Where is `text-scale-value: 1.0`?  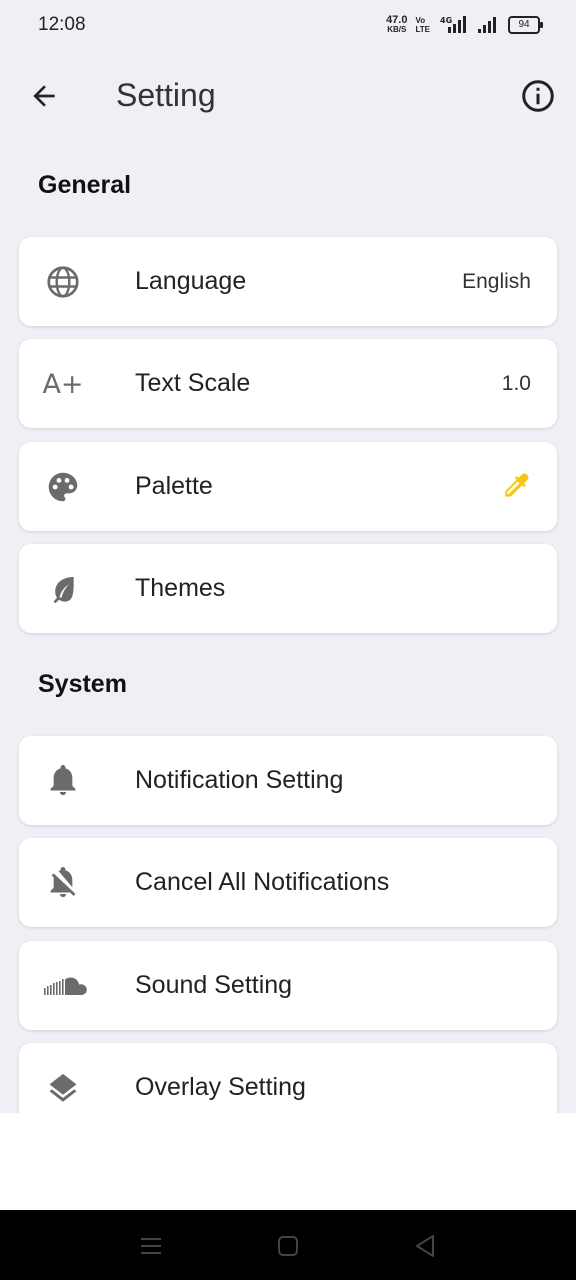
text-scale-value: 1.0 is located at coordinates (516, 383).